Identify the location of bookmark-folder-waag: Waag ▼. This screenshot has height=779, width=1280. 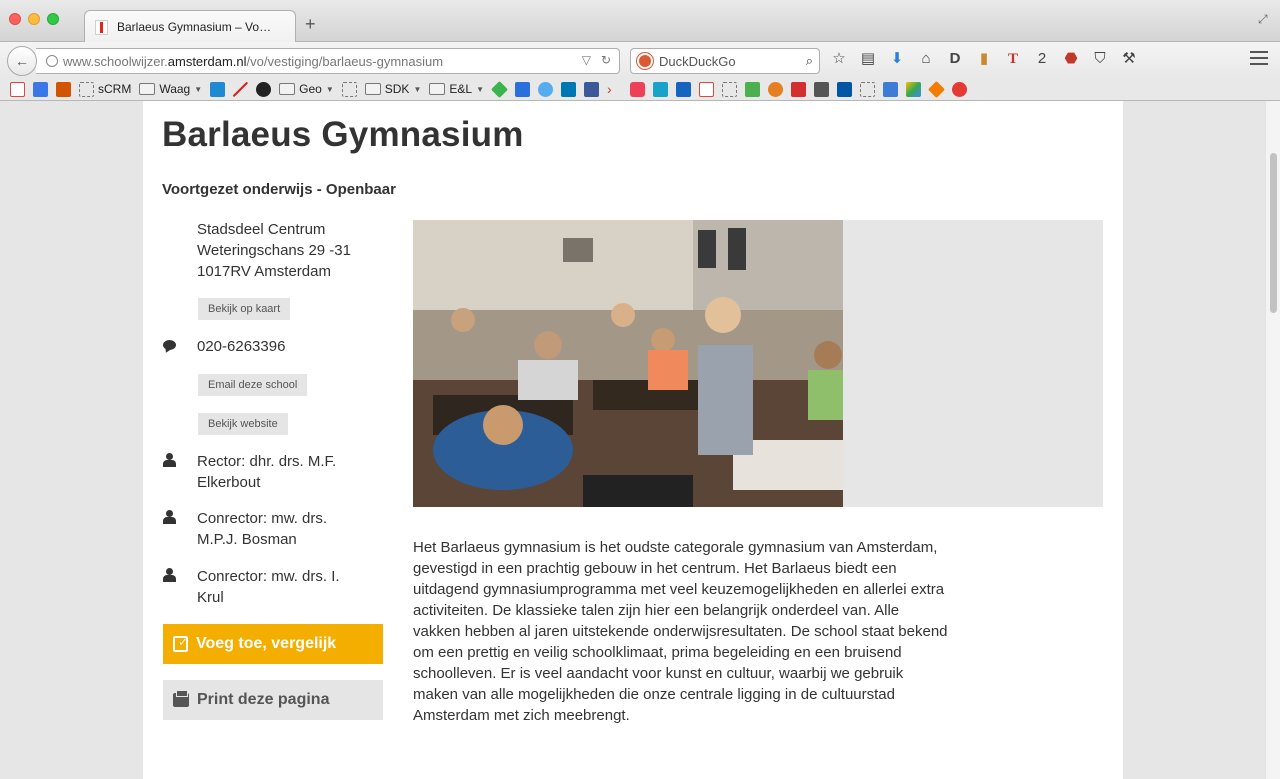
(170, 89).